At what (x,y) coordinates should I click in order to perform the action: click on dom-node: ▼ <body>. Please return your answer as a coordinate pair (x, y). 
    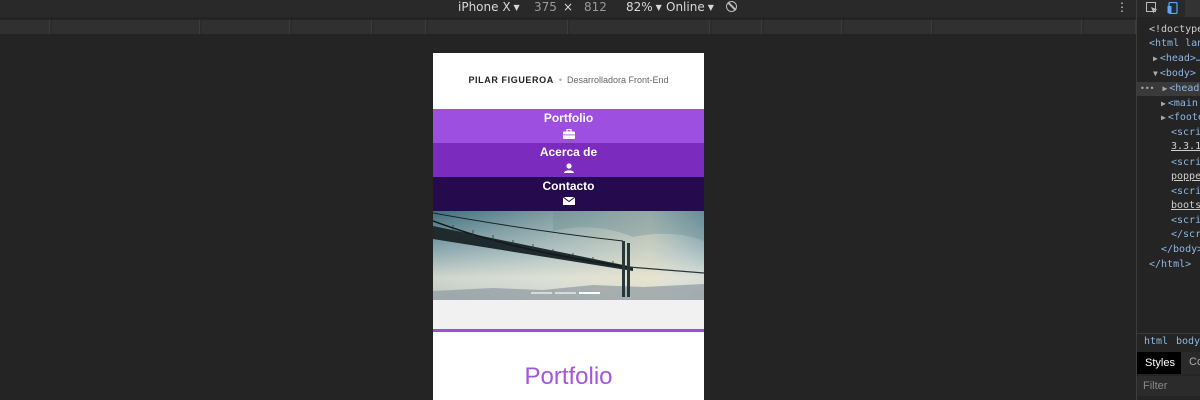
    Looking at the image, I should click on (1174, 74).